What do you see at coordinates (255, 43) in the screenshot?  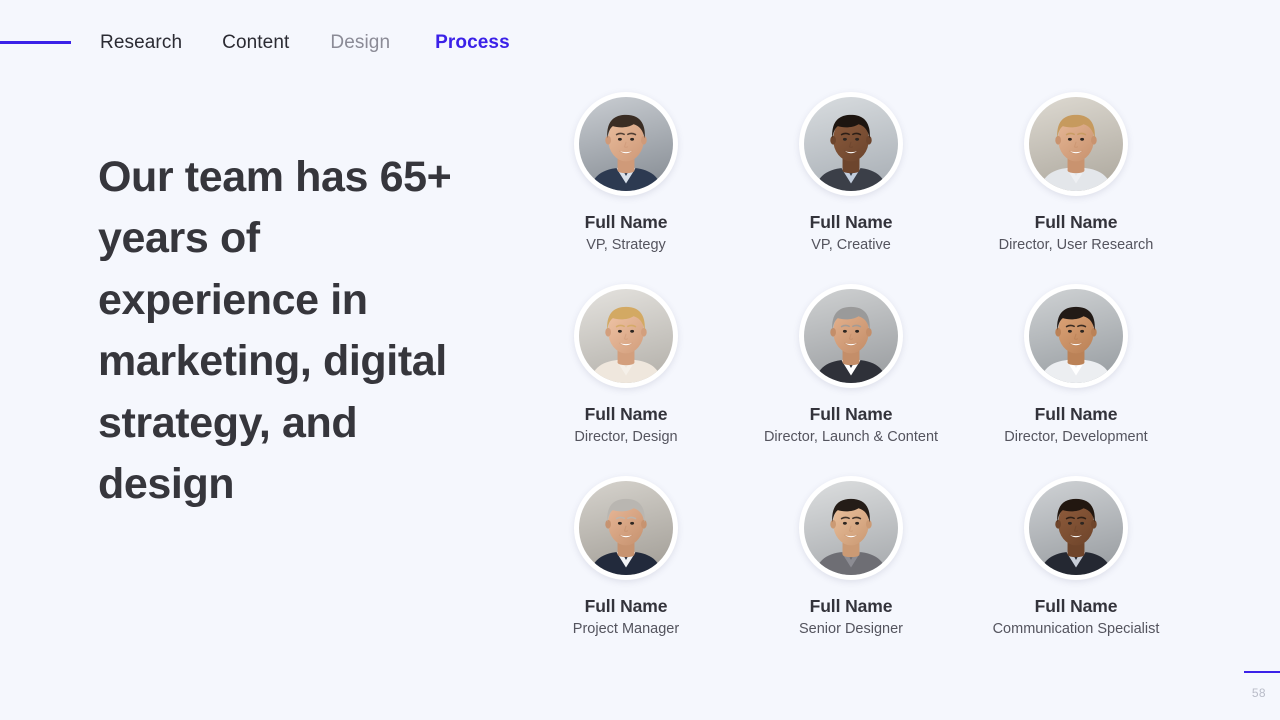 I see `nav-tab-content: Content` at bounding box center [255, 43].